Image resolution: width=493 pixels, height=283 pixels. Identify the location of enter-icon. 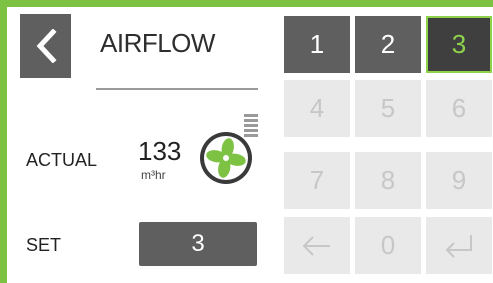
(458, 246).